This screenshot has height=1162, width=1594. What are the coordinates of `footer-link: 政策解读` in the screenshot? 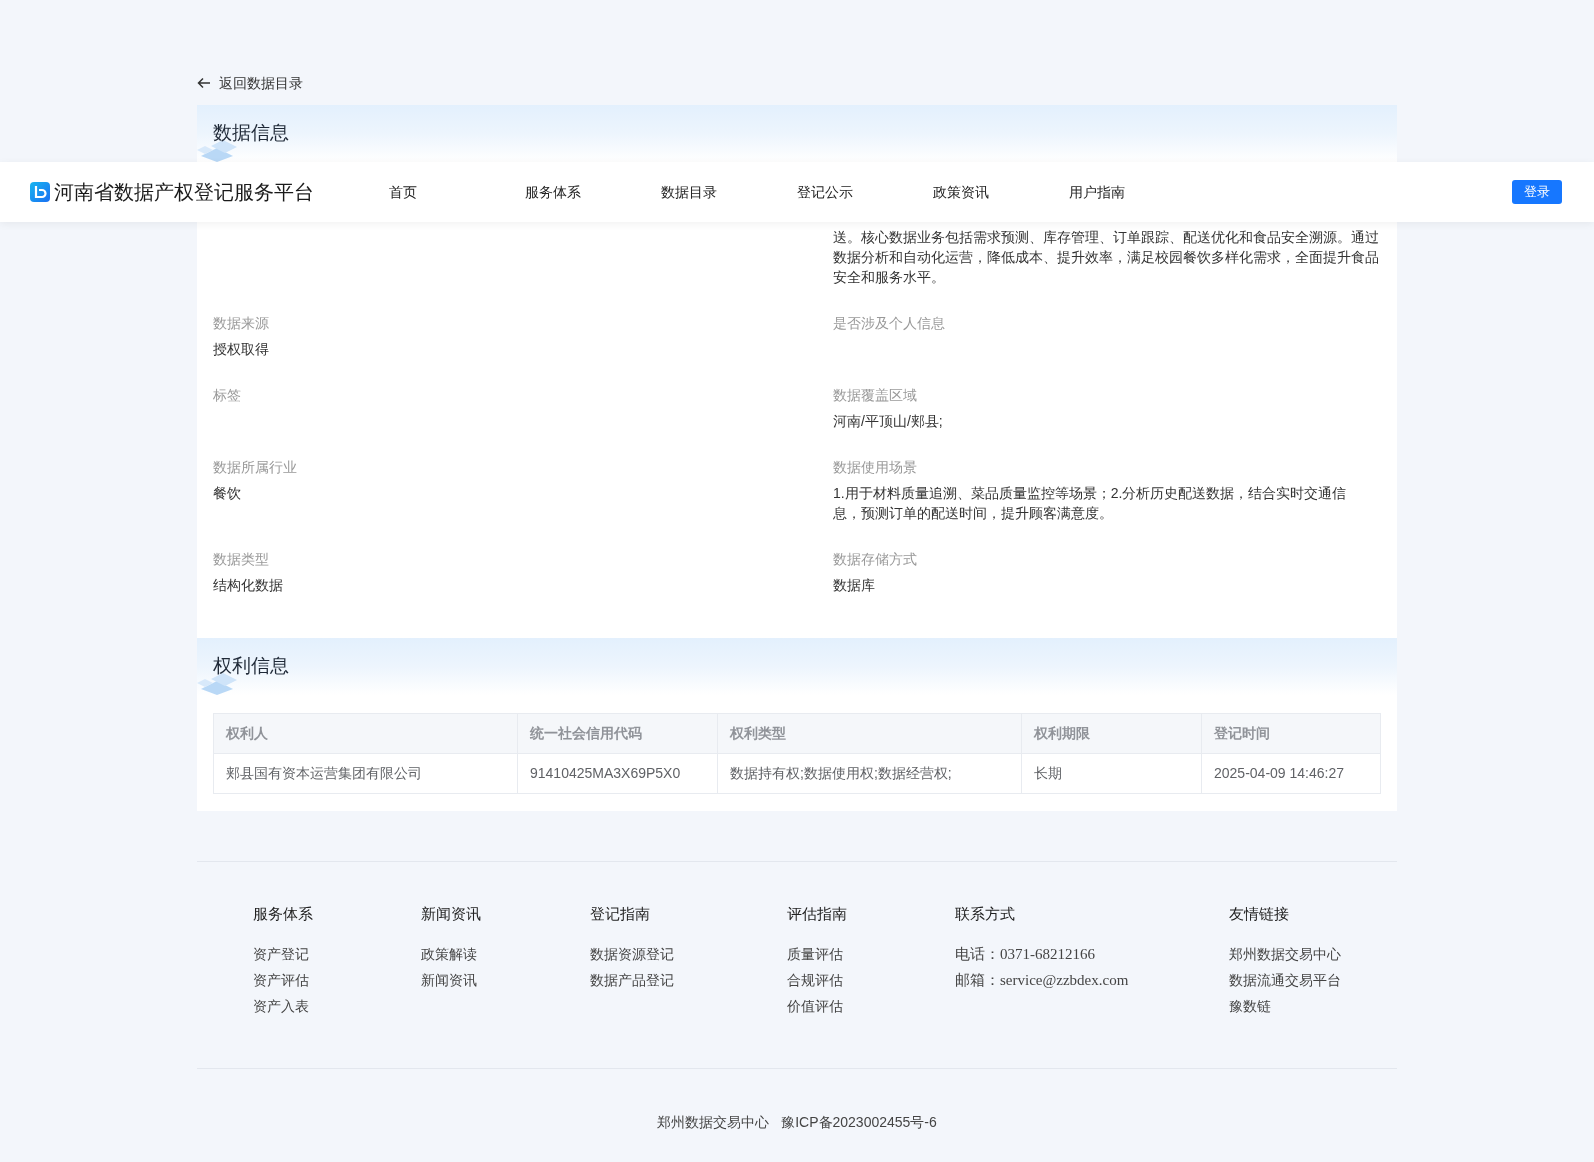 It's located at (449, 954).